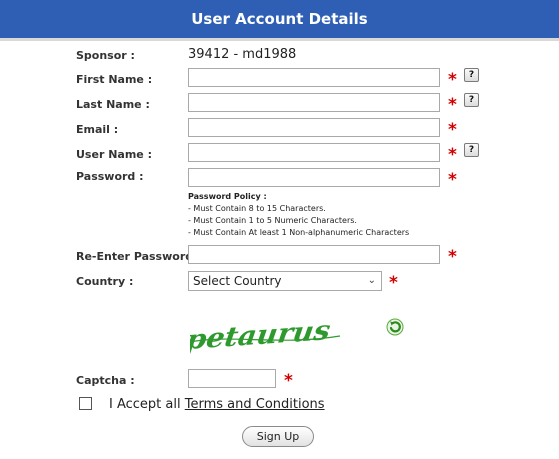 The width and height of the screenshot is (559, 459). I want to click on last-name-help-icon: ?, so click(471, 100).